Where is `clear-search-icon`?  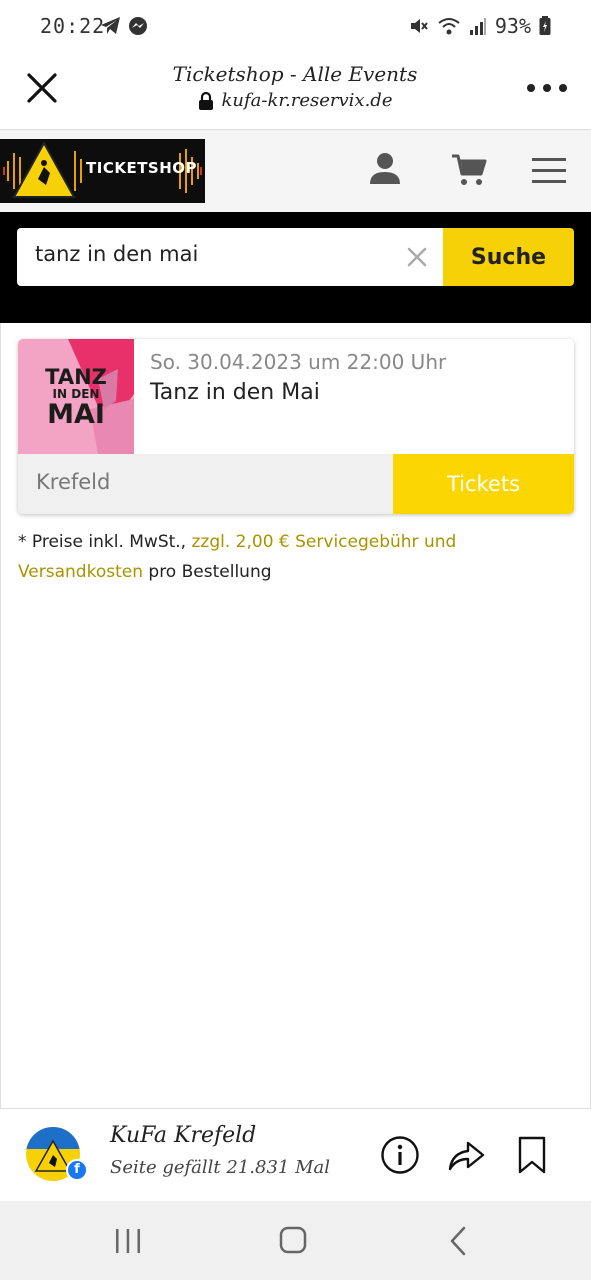
clear-search-icon is located at coordinates (417, 257).